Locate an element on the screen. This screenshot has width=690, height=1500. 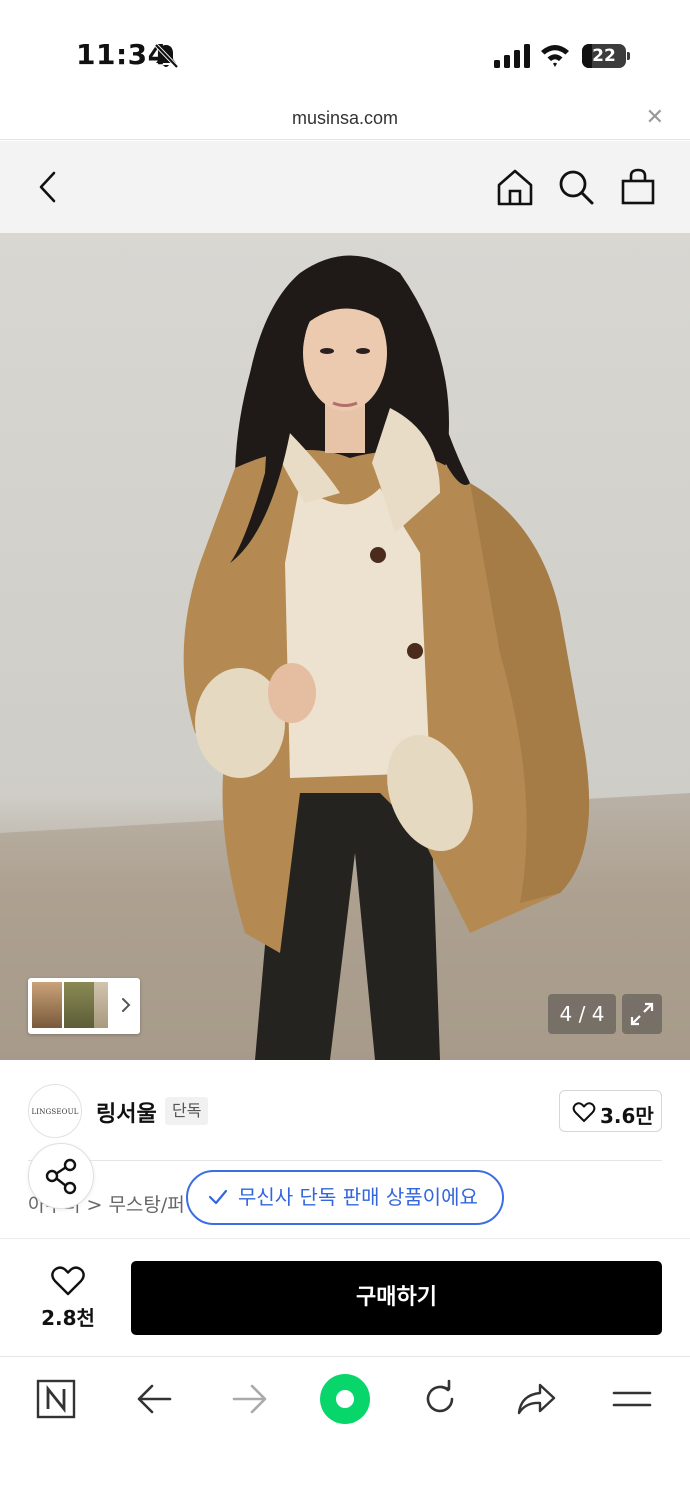
battery-level-fill is located at coordinates (587, 56).